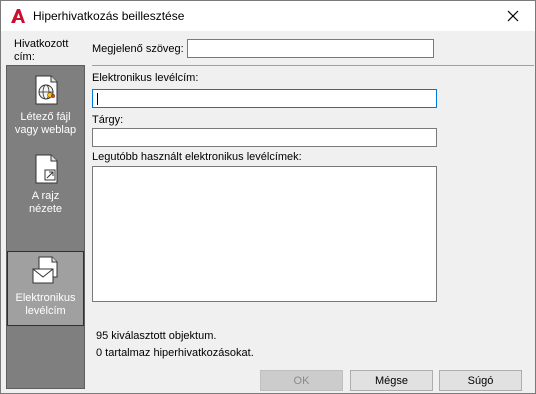 Image resolution: width=536 pixels, height=394 pixels. Describe the element at coordinates (138, 49) in the screenshot. I see `display-text-label: Megjelenő szöveg:` at that location.